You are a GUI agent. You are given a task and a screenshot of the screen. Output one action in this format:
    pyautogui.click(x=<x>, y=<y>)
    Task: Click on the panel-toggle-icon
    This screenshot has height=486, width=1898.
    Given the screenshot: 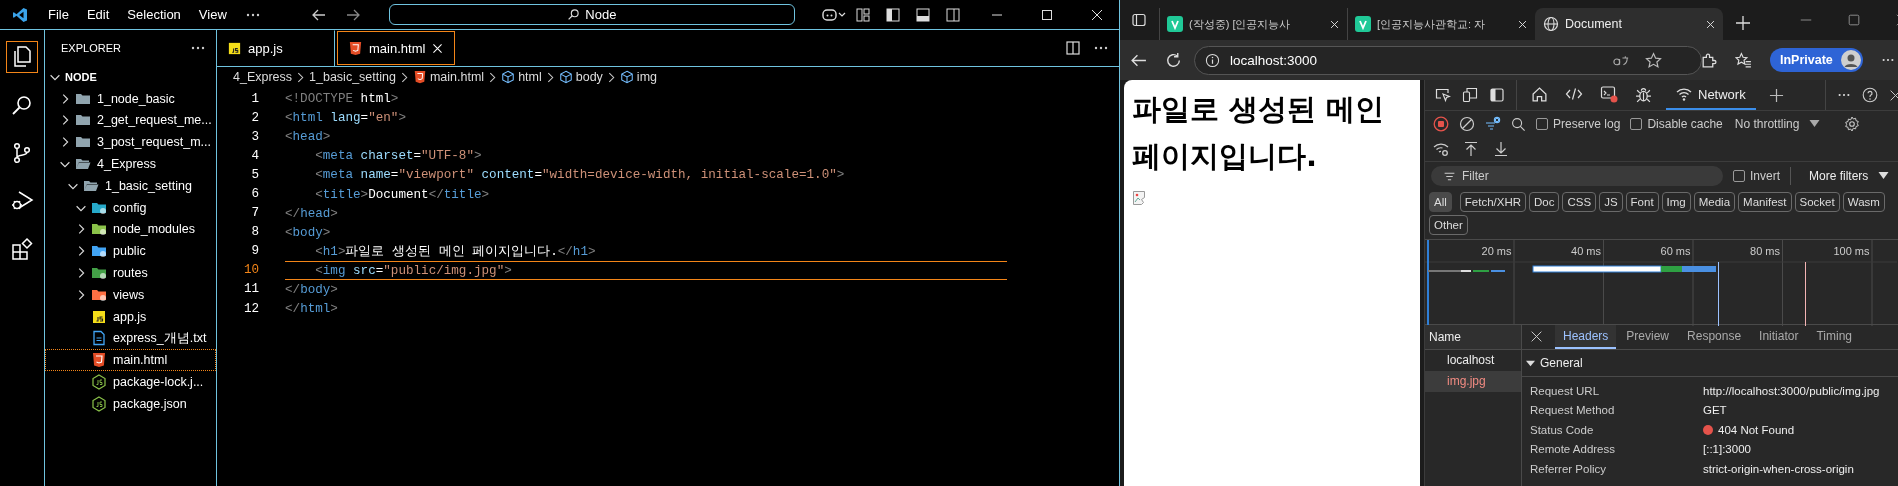 What is the action you would take?
    pyautogui.click(x=923, y=14)
    